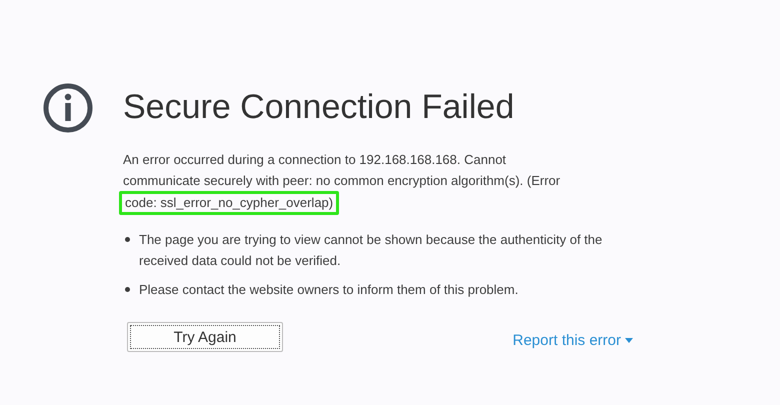 This screenshot has width=780, height=405. What do you see at coordinates (68, 108) in the screenshot?
I see `info-icon` at bounding box center [68, 108].